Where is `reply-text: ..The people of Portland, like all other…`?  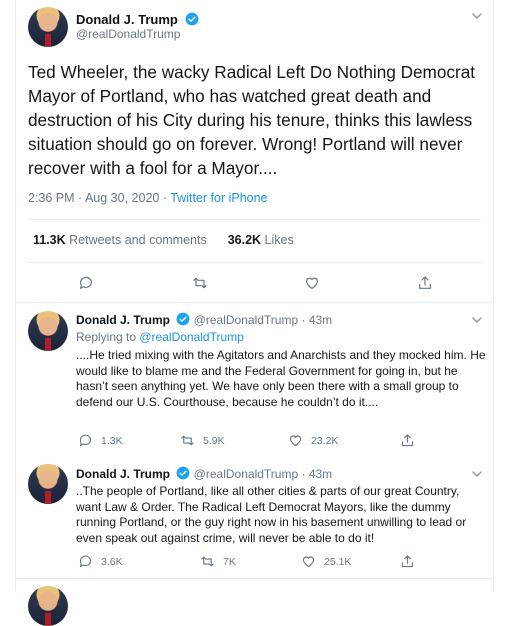 reply-text: ..The people of Portland, like all other… is located at coordinates (271, 514).